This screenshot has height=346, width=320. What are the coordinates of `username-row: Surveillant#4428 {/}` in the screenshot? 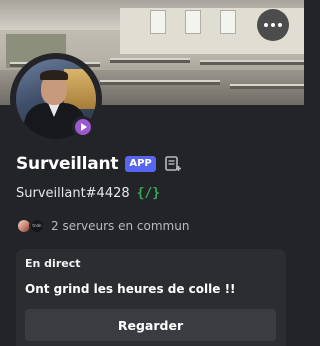 It's located at (88, 193).